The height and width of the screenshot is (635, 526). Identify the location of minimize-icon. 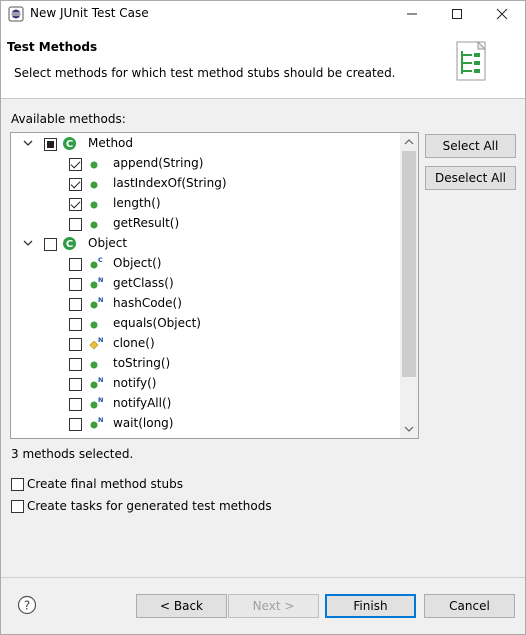
(412, 14).